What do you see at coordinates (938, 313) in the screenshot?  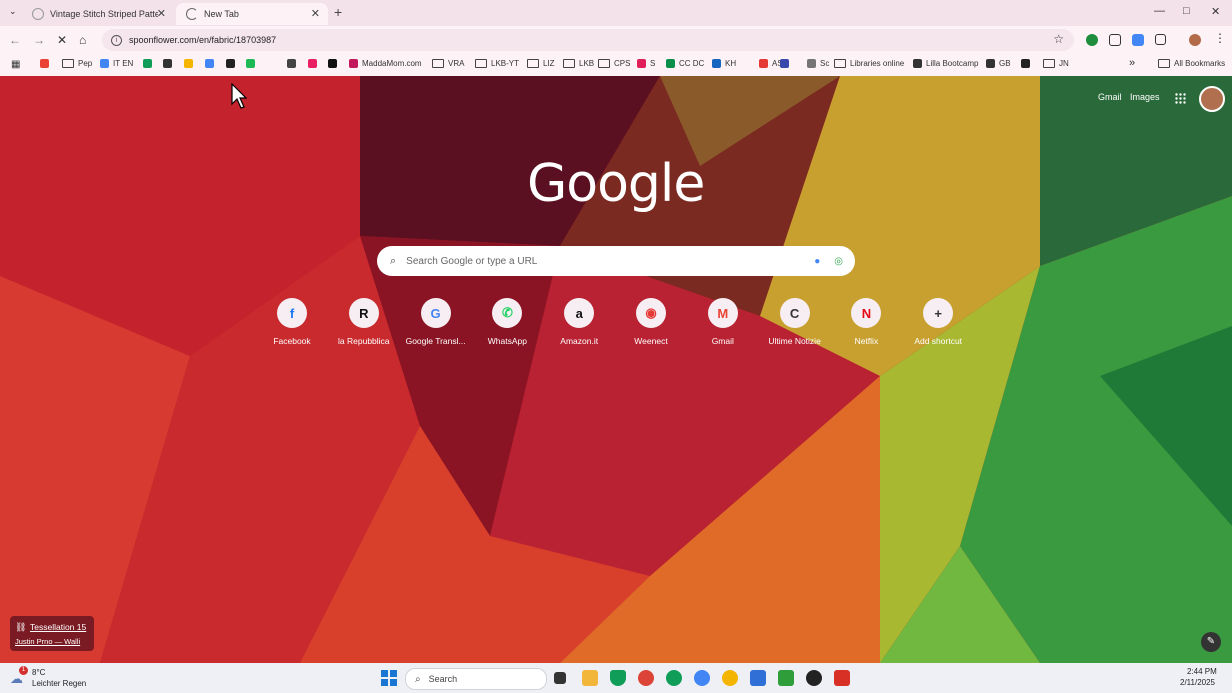 I see `plus-icon: +` at bounding box center [938, 313].